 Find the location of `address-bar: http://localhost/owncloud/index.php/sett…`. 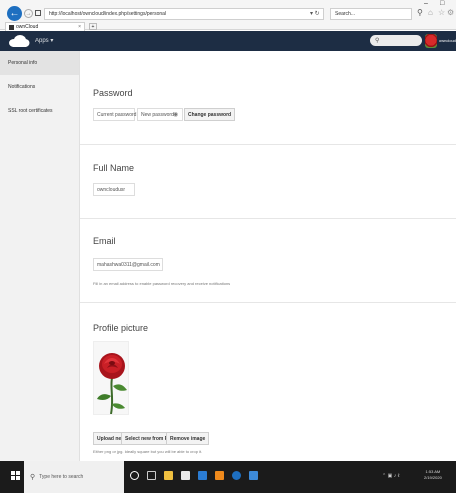

address-bar: http://localhost/owncloud/index.php/sett… is located at coordinates (184, 14).